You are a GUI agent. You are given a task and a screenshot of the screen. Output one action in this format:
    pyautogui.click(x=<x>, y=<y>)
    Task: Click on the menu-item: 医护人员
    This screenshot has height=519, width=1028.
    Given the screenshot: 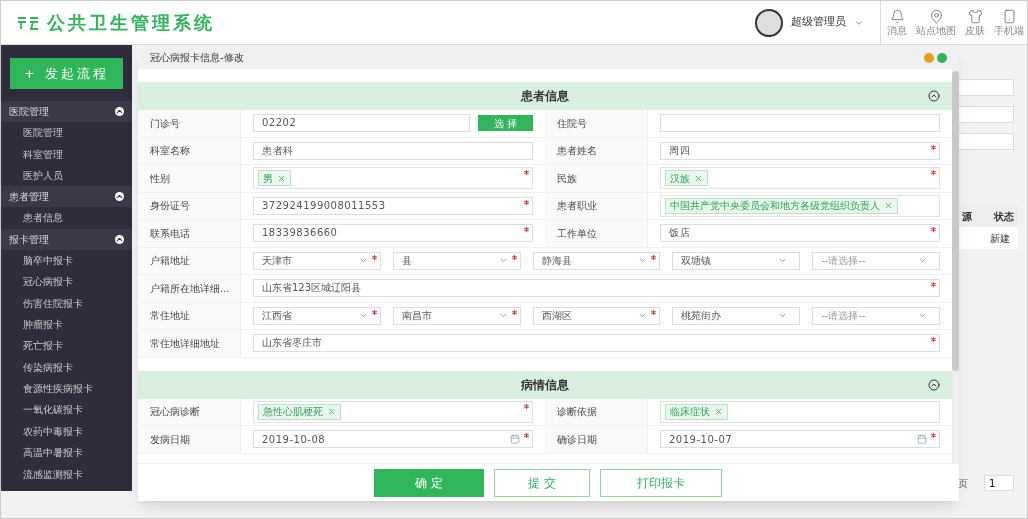 What is the action you would take?
    pyautogui.click(x=66, y=175)
    